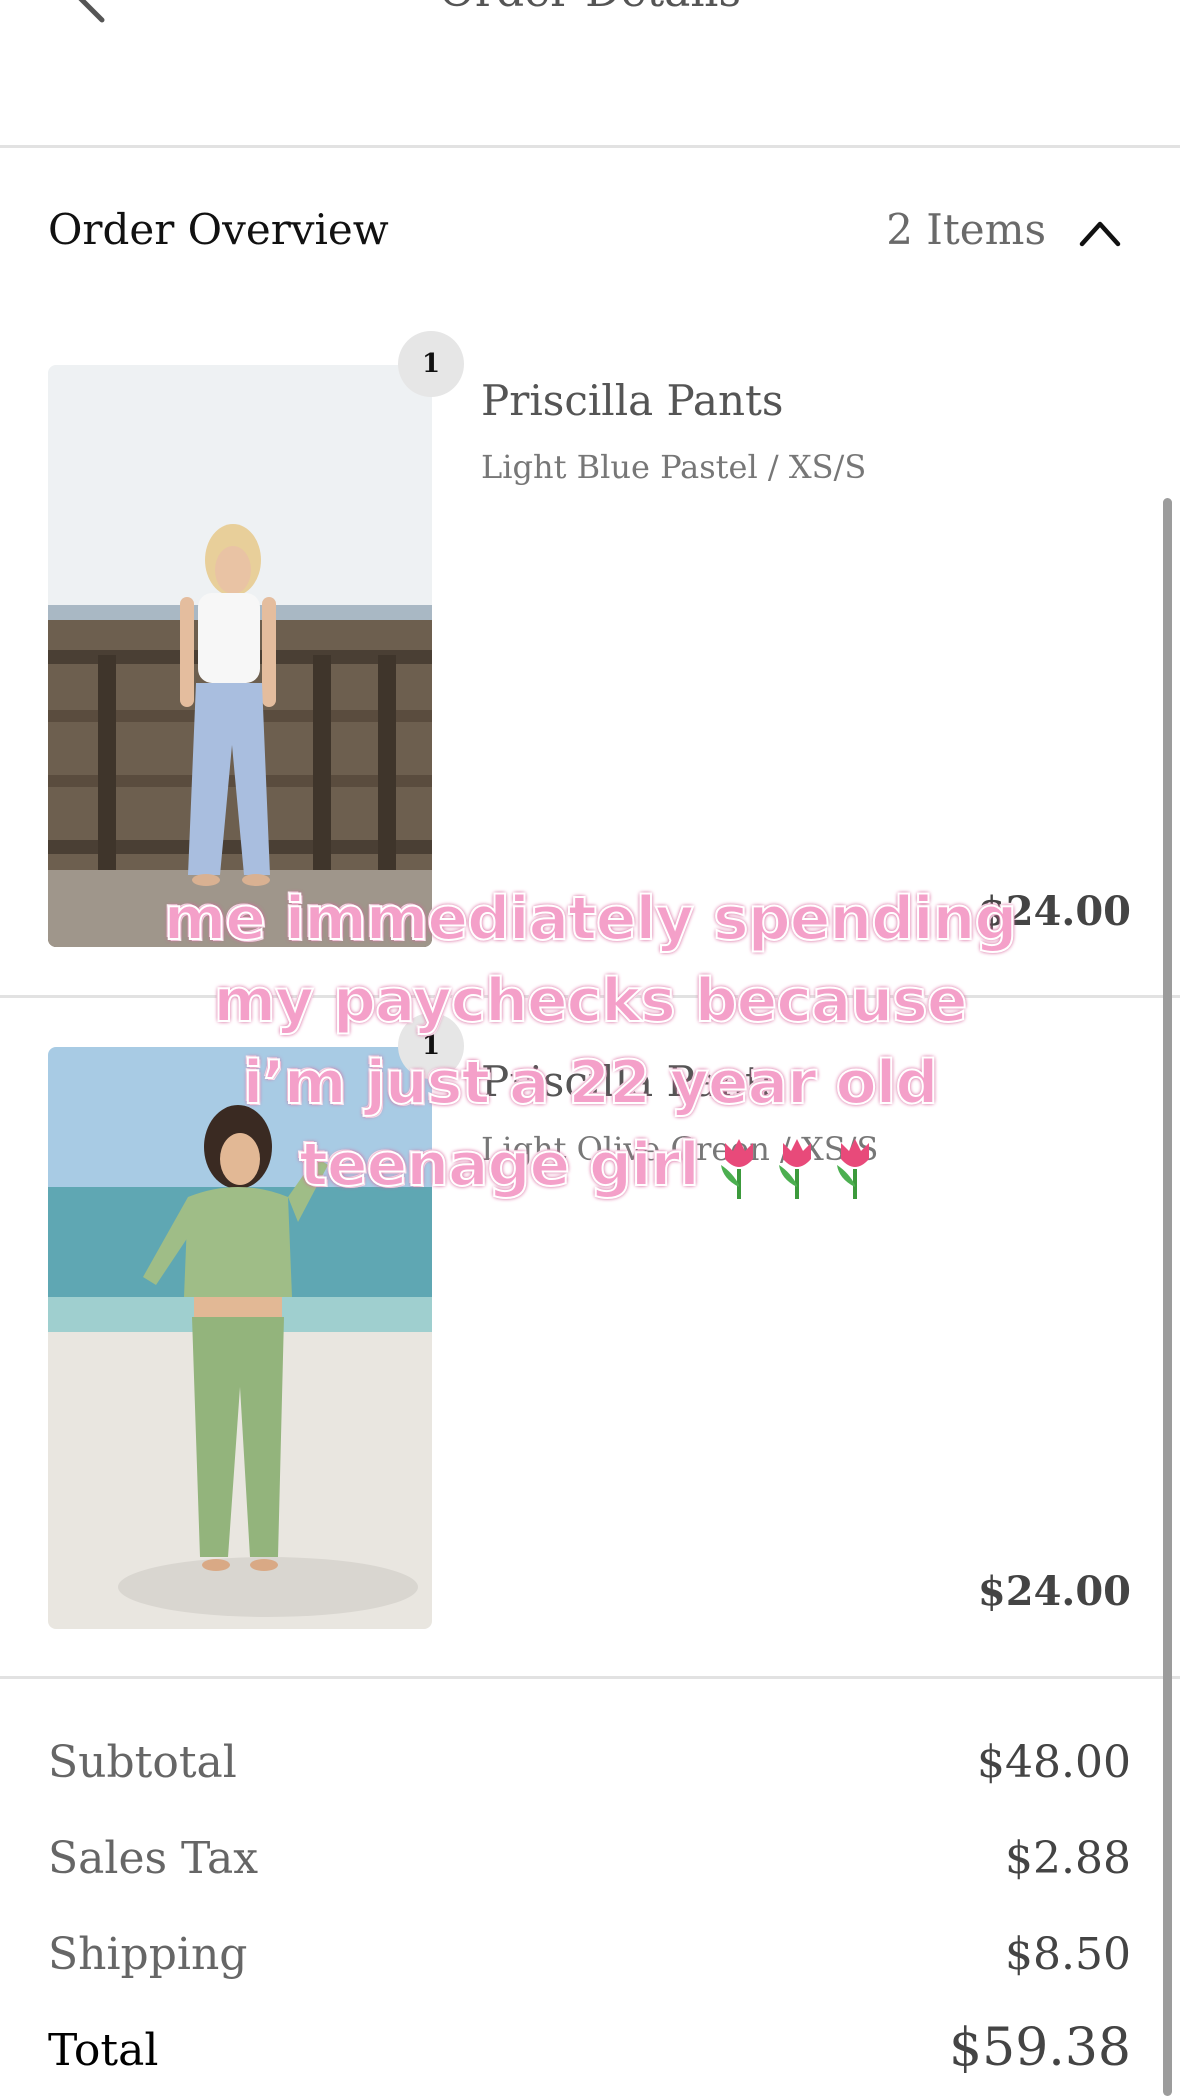 The width and height of the screenshot is (1180, 2096). What do you see at coordinates (431, 364) in the screenshot?
I see `quantity-badge: 1` at bounding box center [431, 364].